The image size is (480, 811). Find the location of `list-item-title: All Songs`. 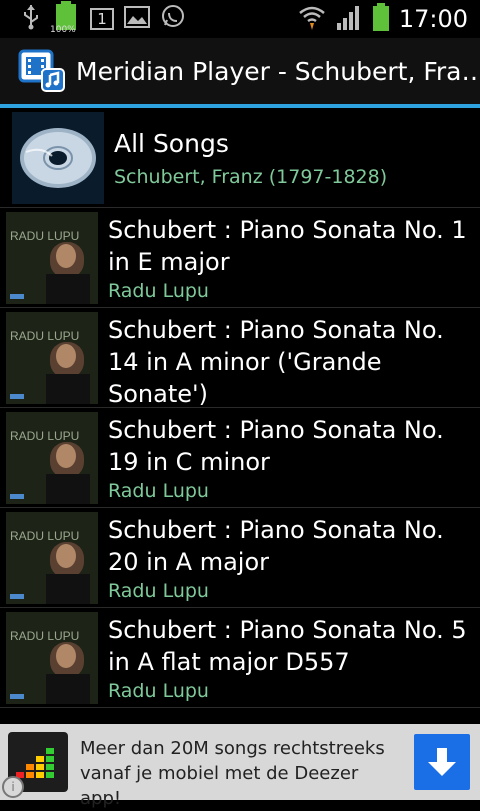

list-item-title: All Songs is located at coordinates (171, 143).